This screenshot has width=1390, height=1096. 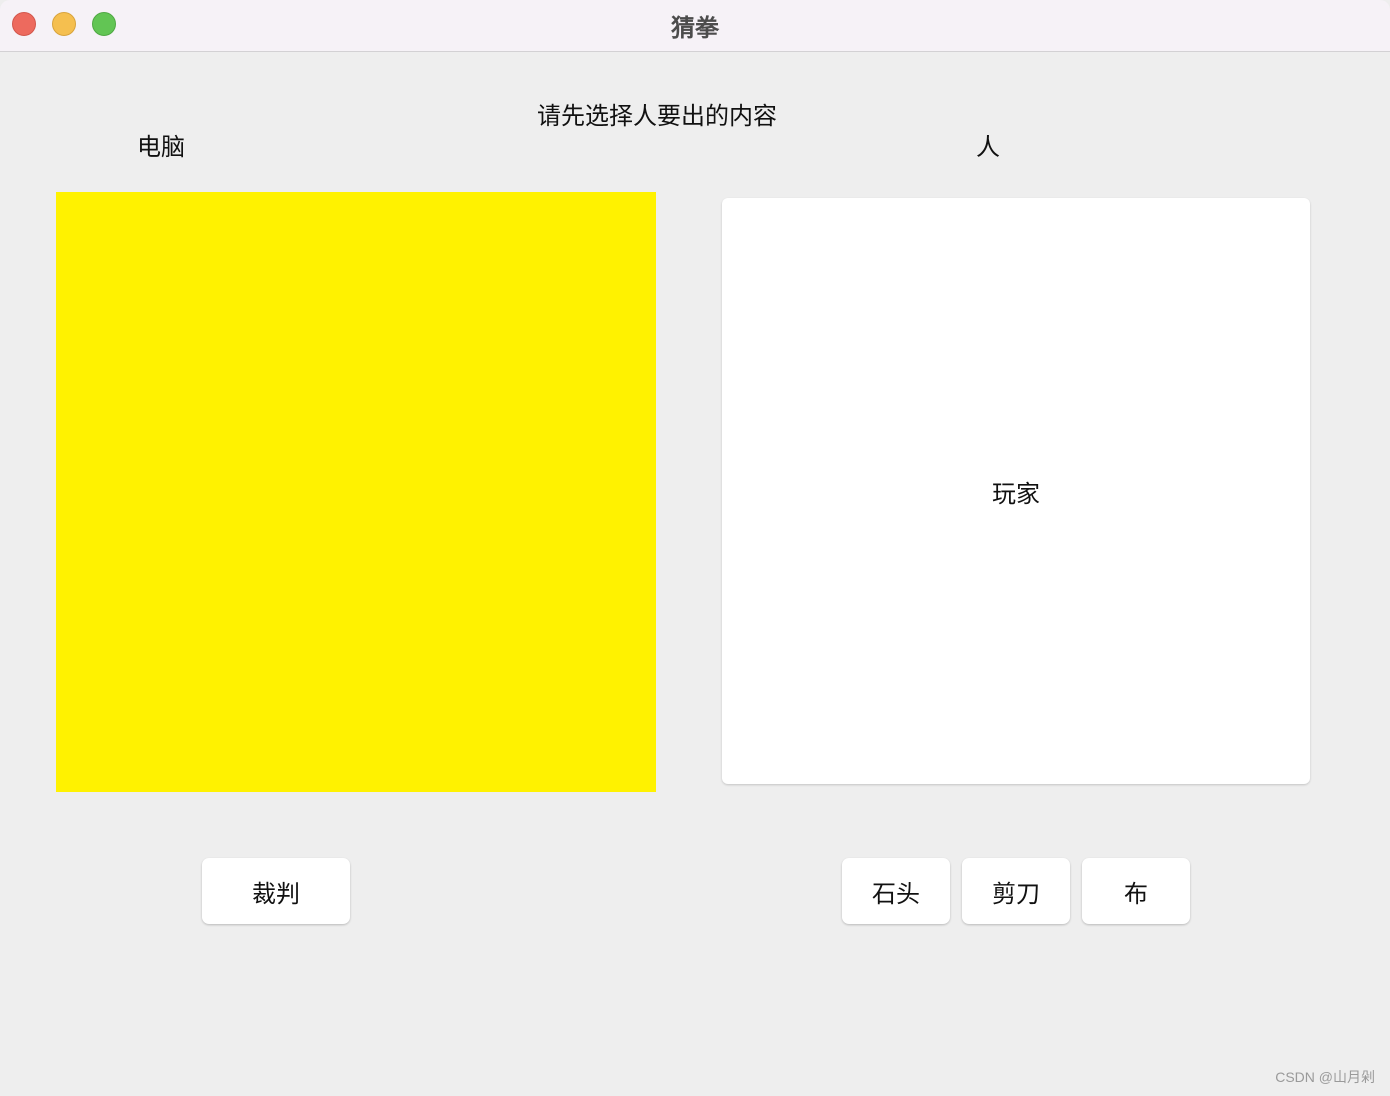 What do you see at coordinates (1325, 1077) in the screenshot?
I see `watermark: CSDN @山月剁` at bounding box center [1325, 1077].